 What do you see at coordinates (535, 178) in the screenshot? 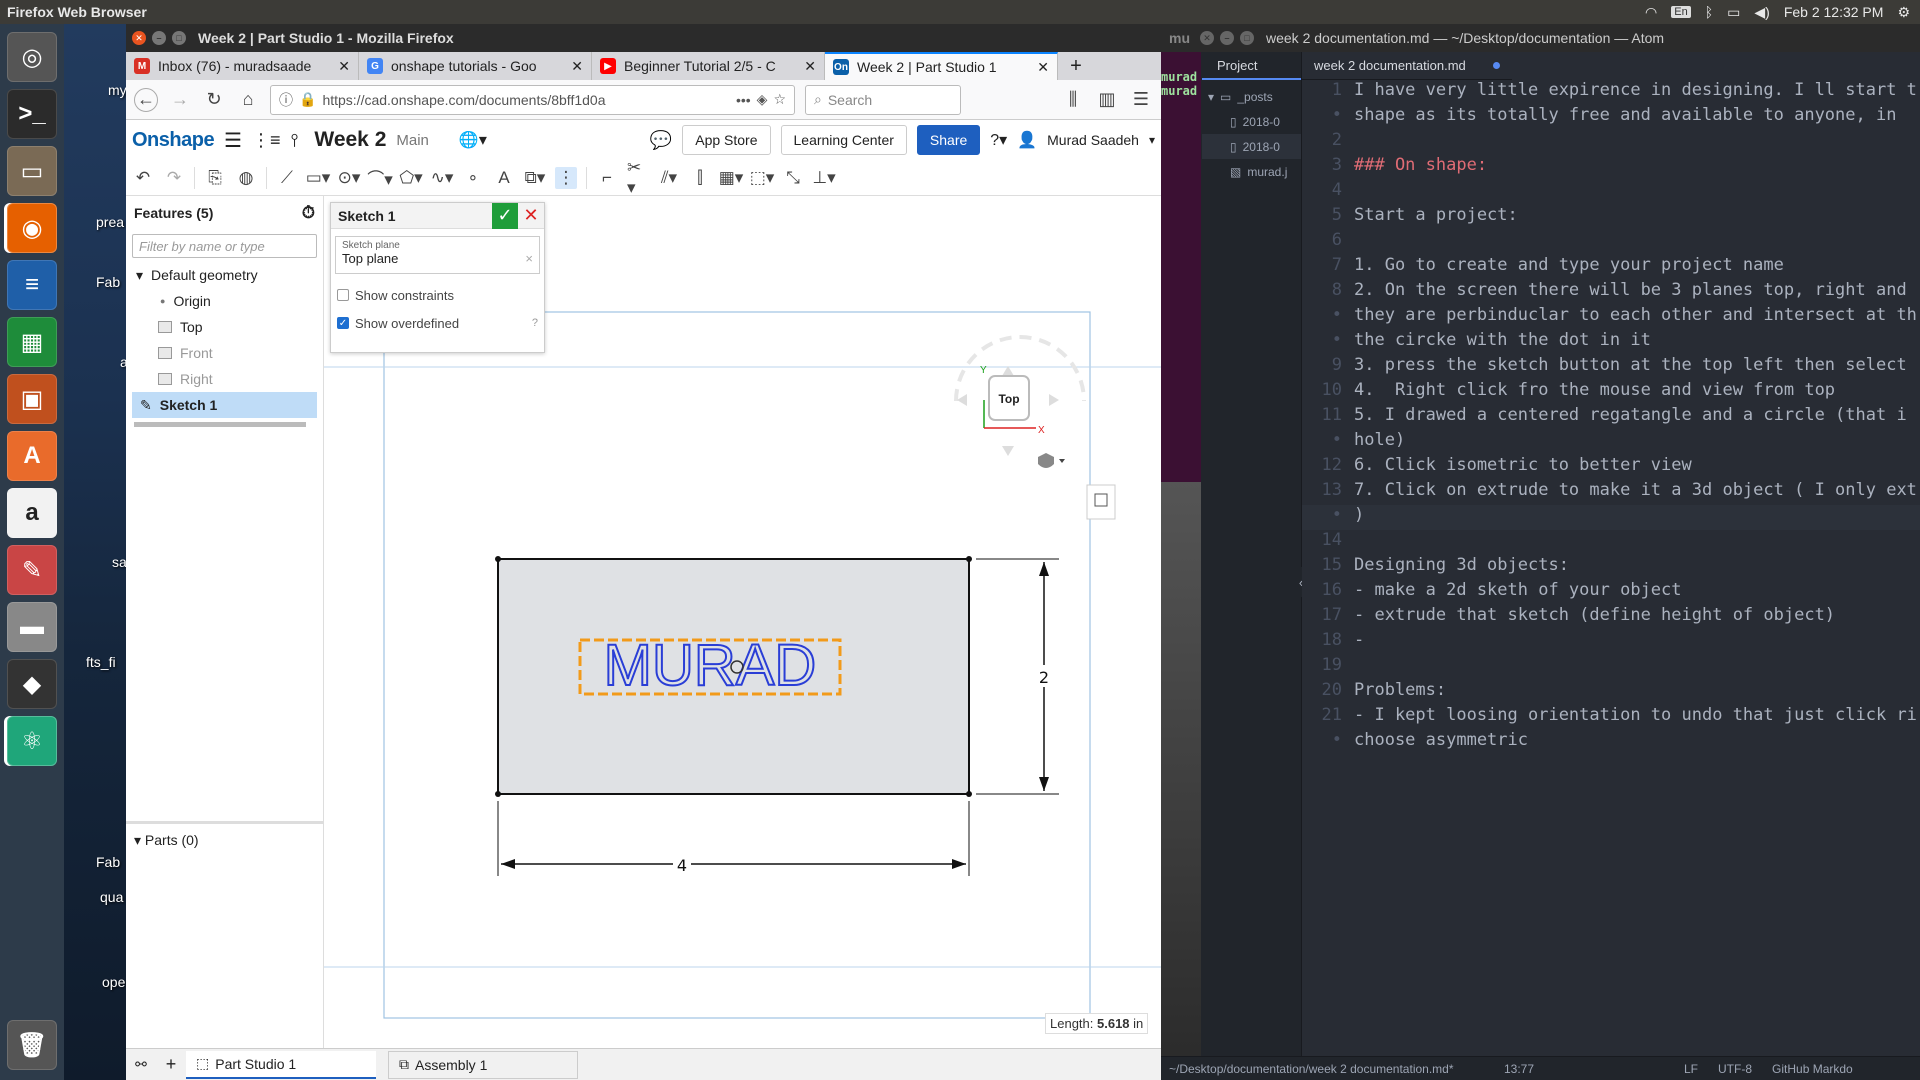
I see `use-tool-icon: ⧉▾` at bounding box center [535, 178].